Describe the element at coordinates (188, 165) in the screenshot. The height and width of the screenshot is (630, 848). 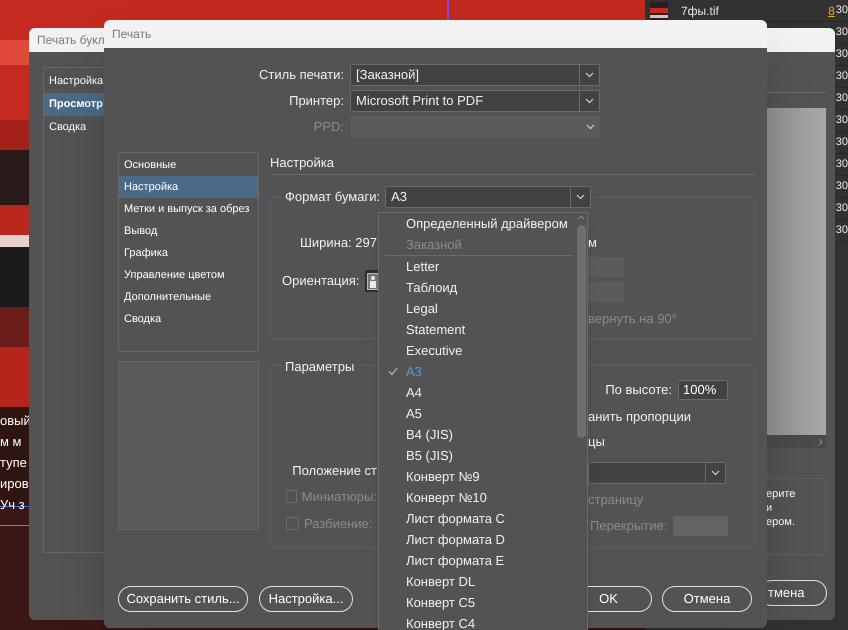
I see `nav-item: Основные` at that location.